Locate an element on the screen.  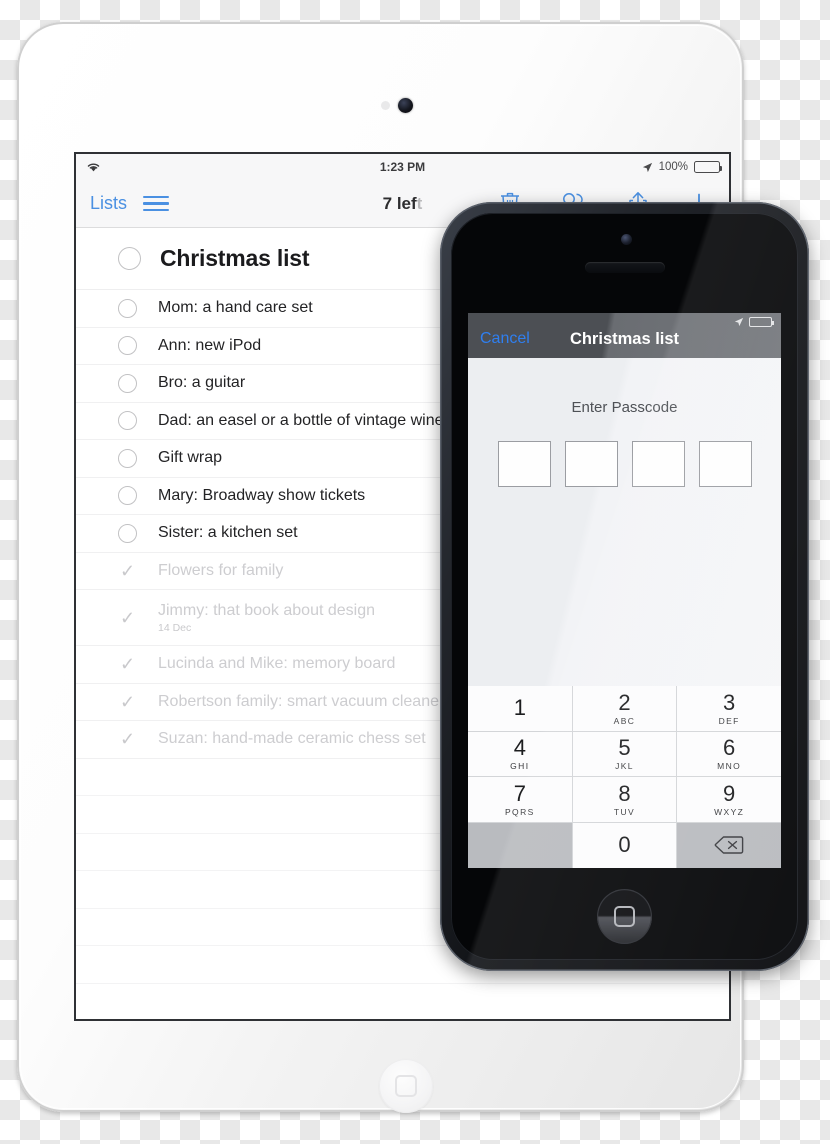
keypad-row: 1 2 ABC 3 DEF is located at coordinates (624, 709).